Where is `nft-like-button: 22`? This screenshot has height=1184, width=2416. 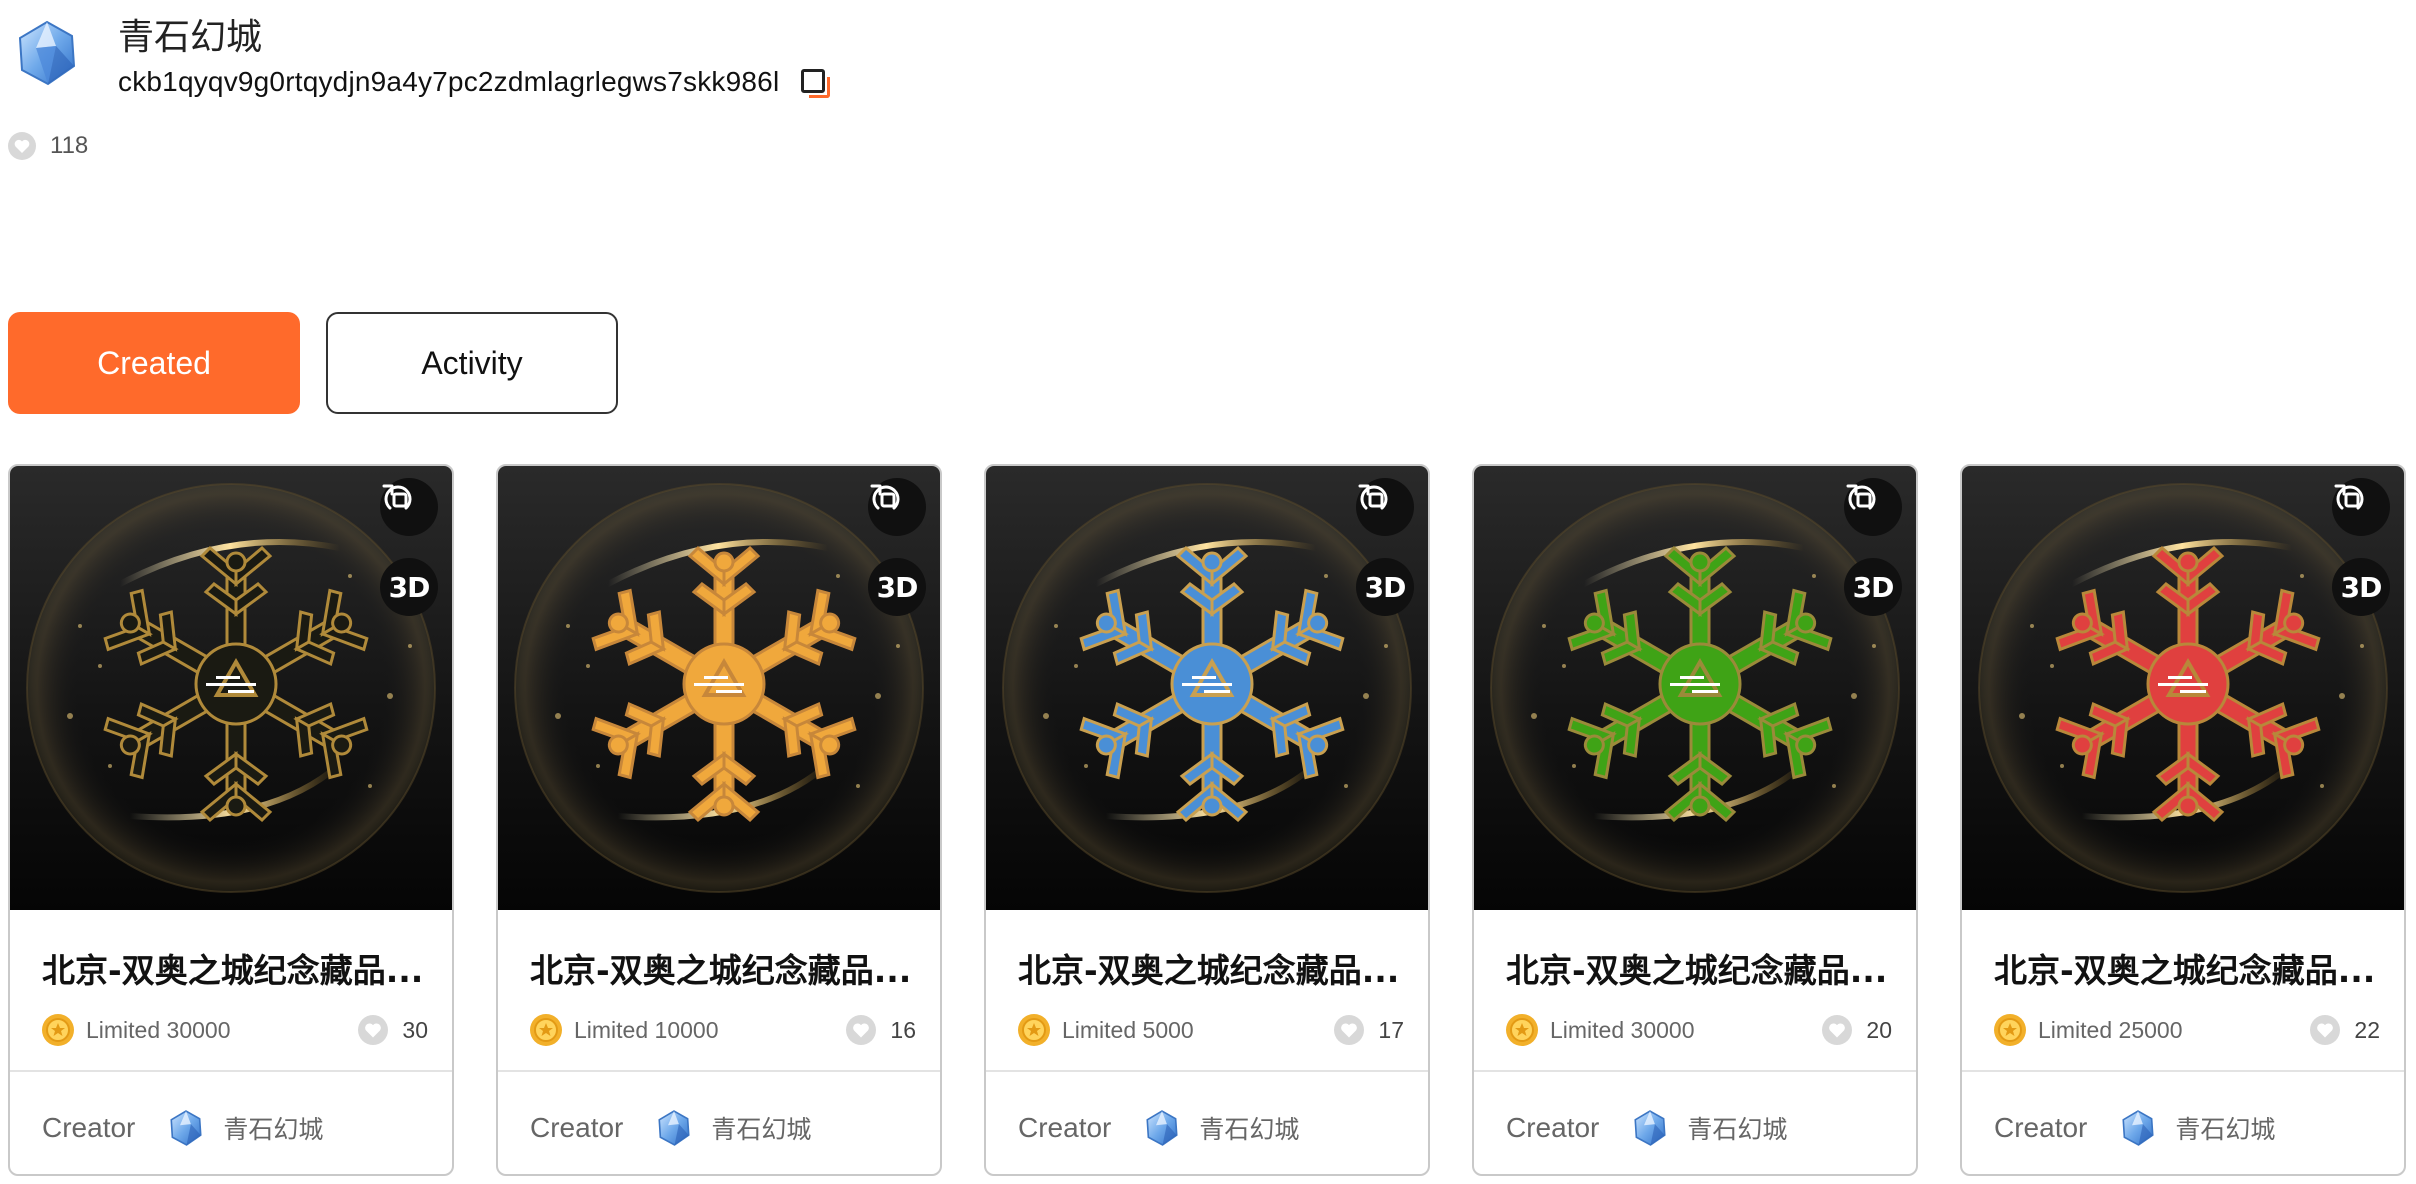 nft-like-button: 22 is located at coordinates (2345, 1030).